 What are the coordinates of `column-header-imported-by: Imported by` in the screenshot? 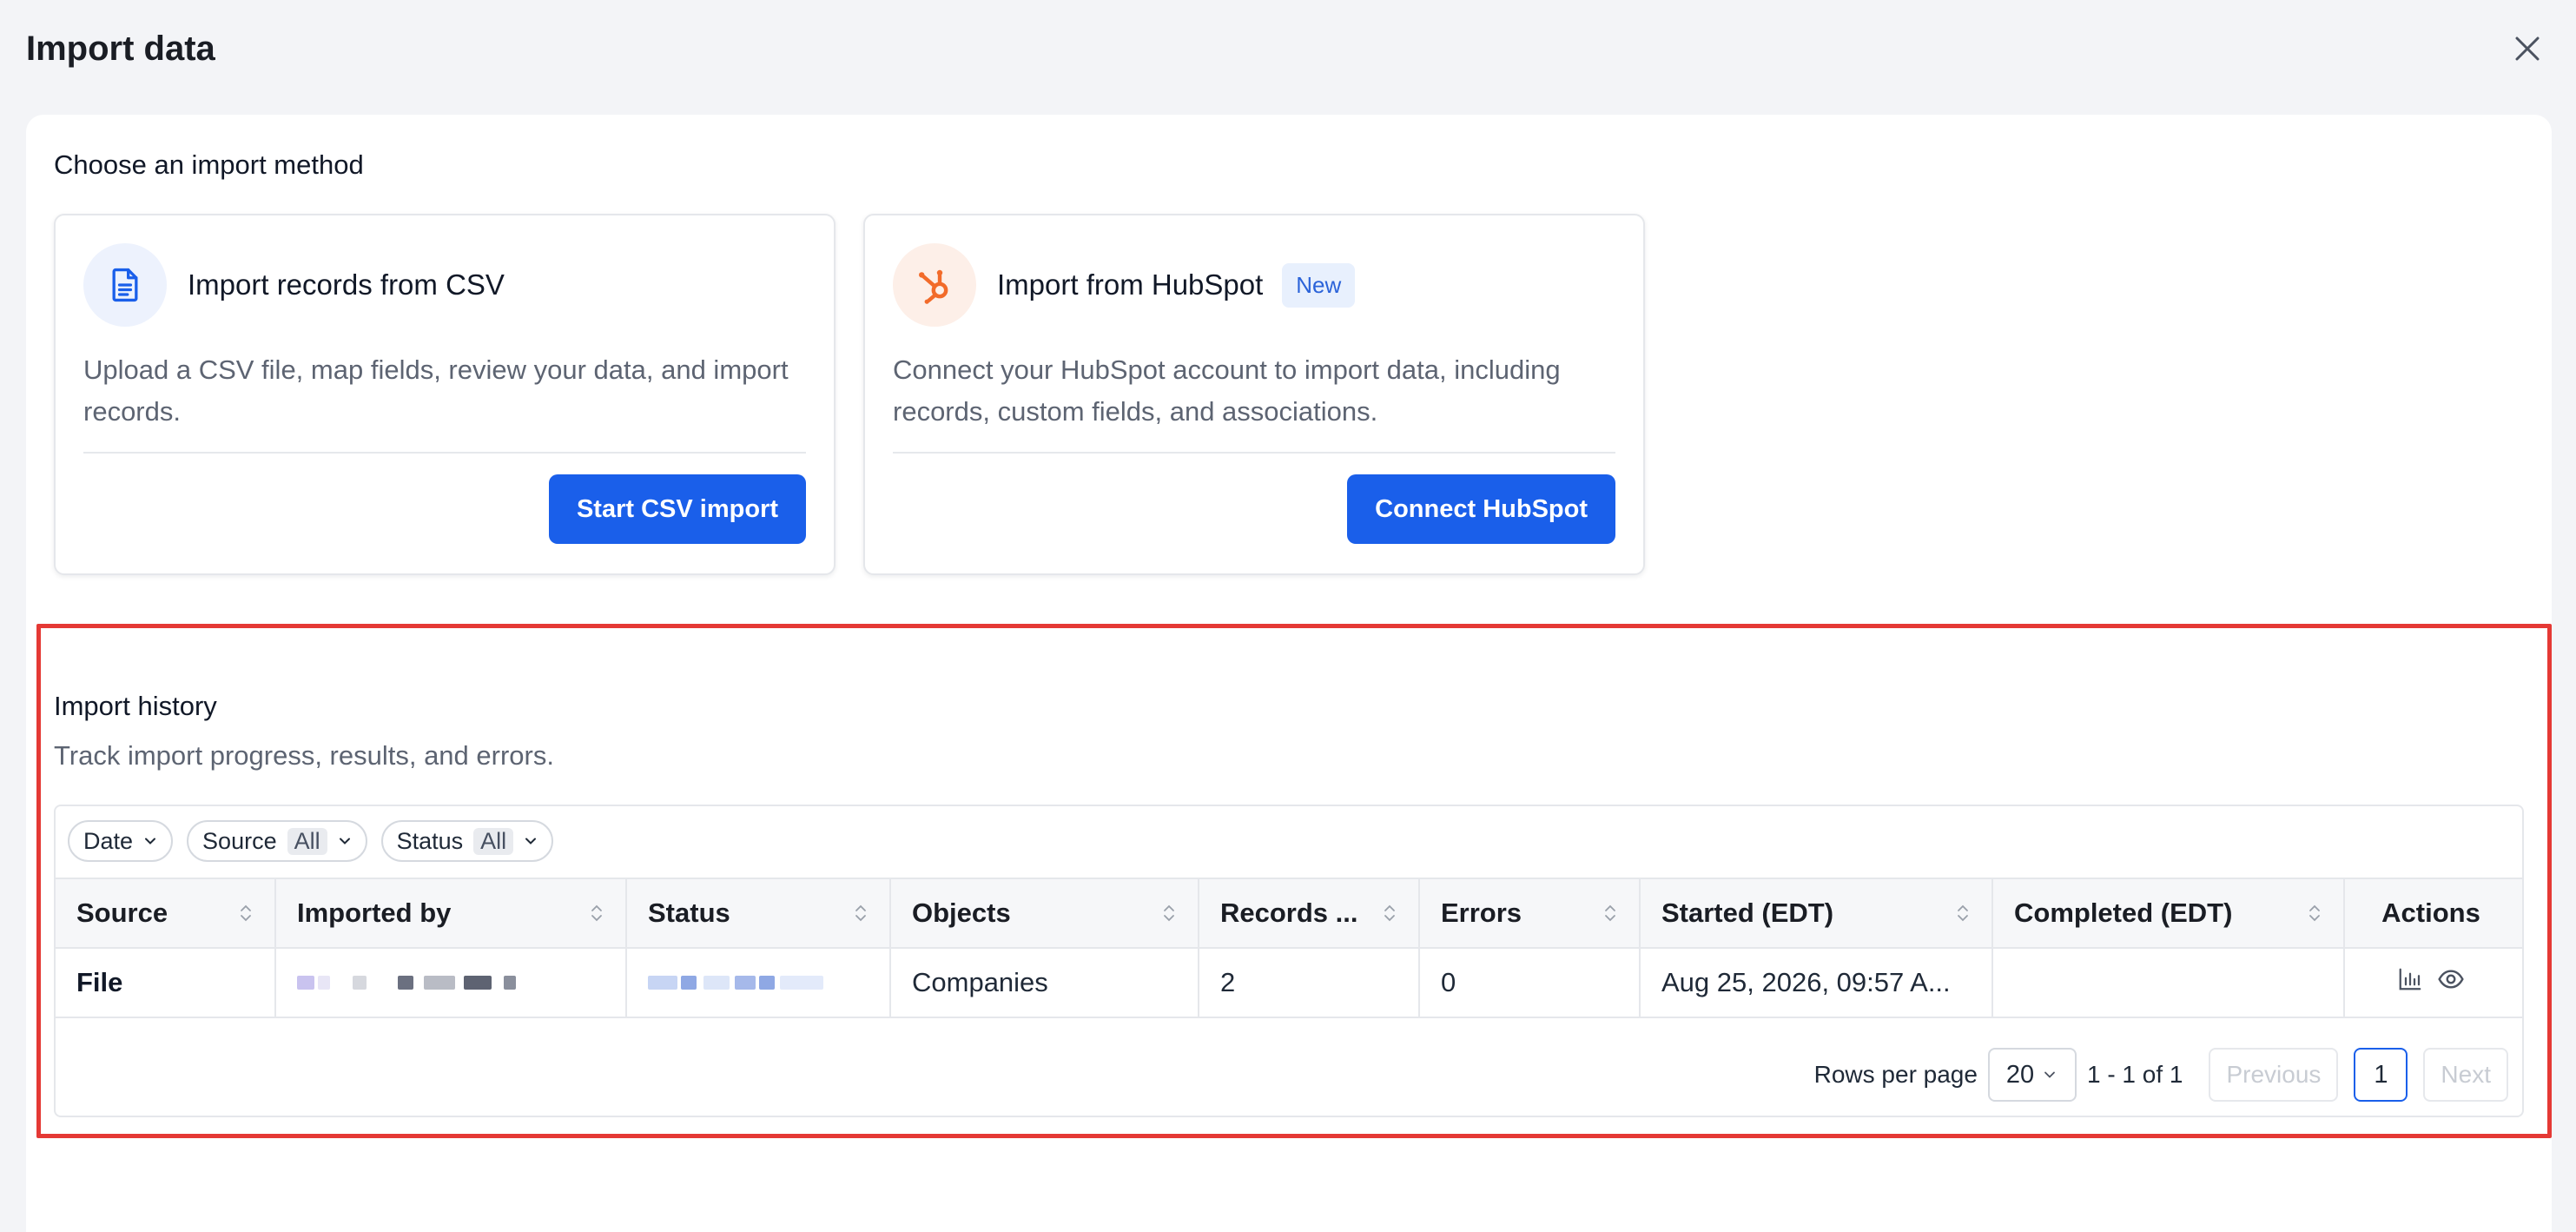 It's located at (452, 913).